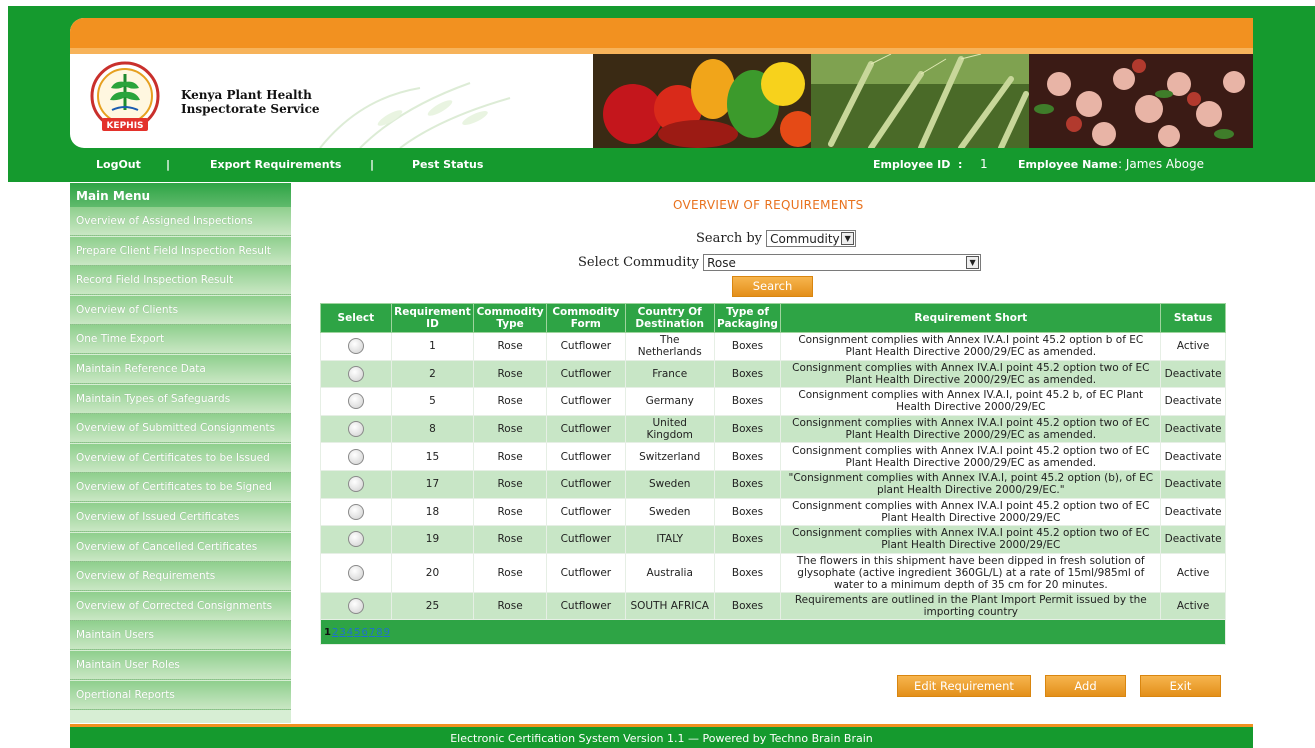 The image size is (1315, 748). I want to click on sidebar-menu-item: Maintain Users, so click(180, 636).